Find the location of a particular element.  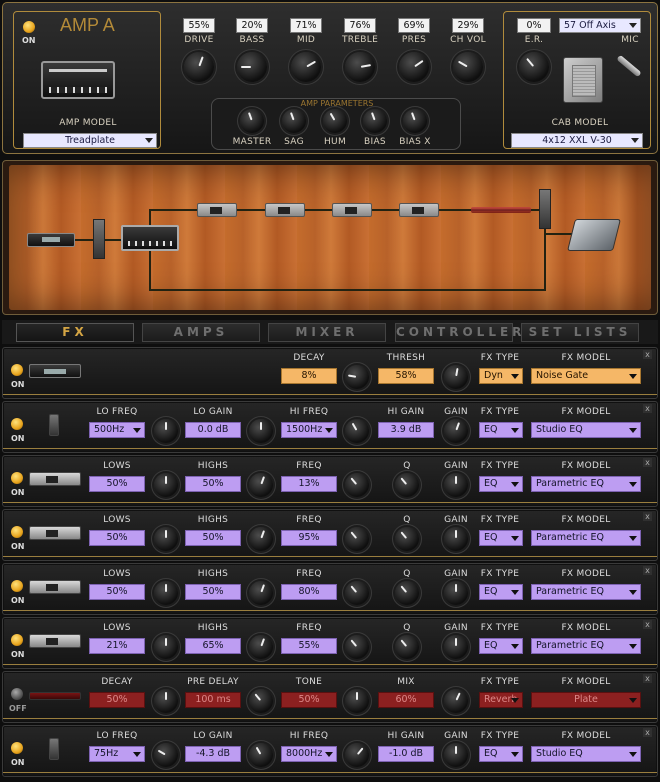

mix-value: 60% is located at coordinates (406, 700).